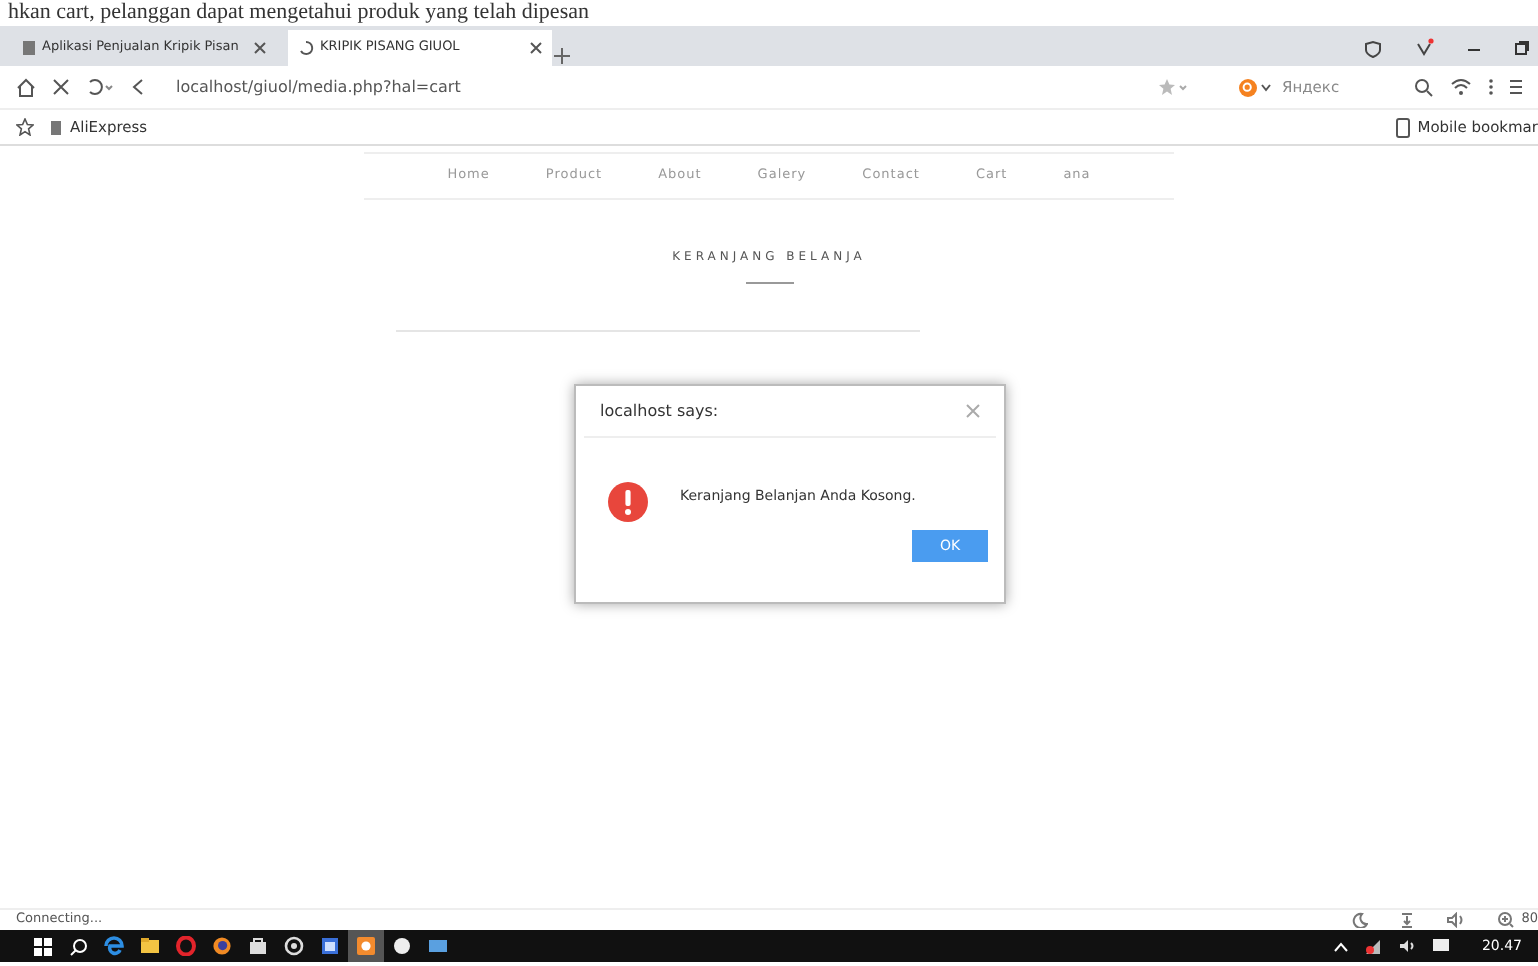 The width and height of the screenshot is (1538, 966). Describe the element at coordinates (1505, 920) in the screenshot. I see `zoom-icon` at that location.